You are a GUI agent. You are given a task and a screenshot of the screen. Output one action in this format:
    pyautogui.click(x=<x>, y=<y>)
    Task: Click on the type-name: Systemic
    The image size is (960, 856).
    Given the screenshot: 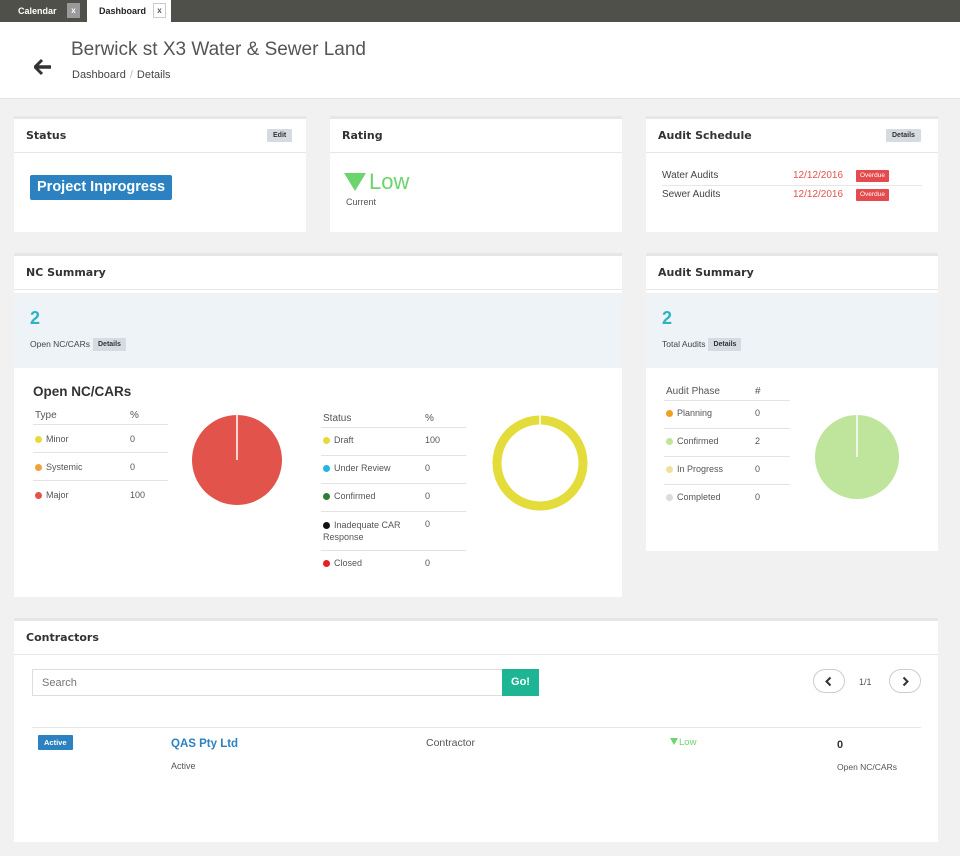 What is the action you would take?
    pyautogui.click(x=64, y=467)
    